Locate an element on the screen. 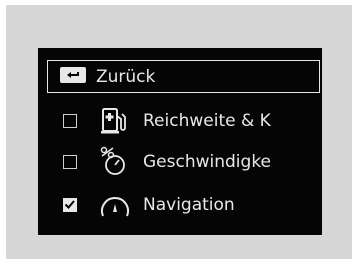  menu-item-geschwindigkeit: Geschwindigke is located at coordinates (180, 162).